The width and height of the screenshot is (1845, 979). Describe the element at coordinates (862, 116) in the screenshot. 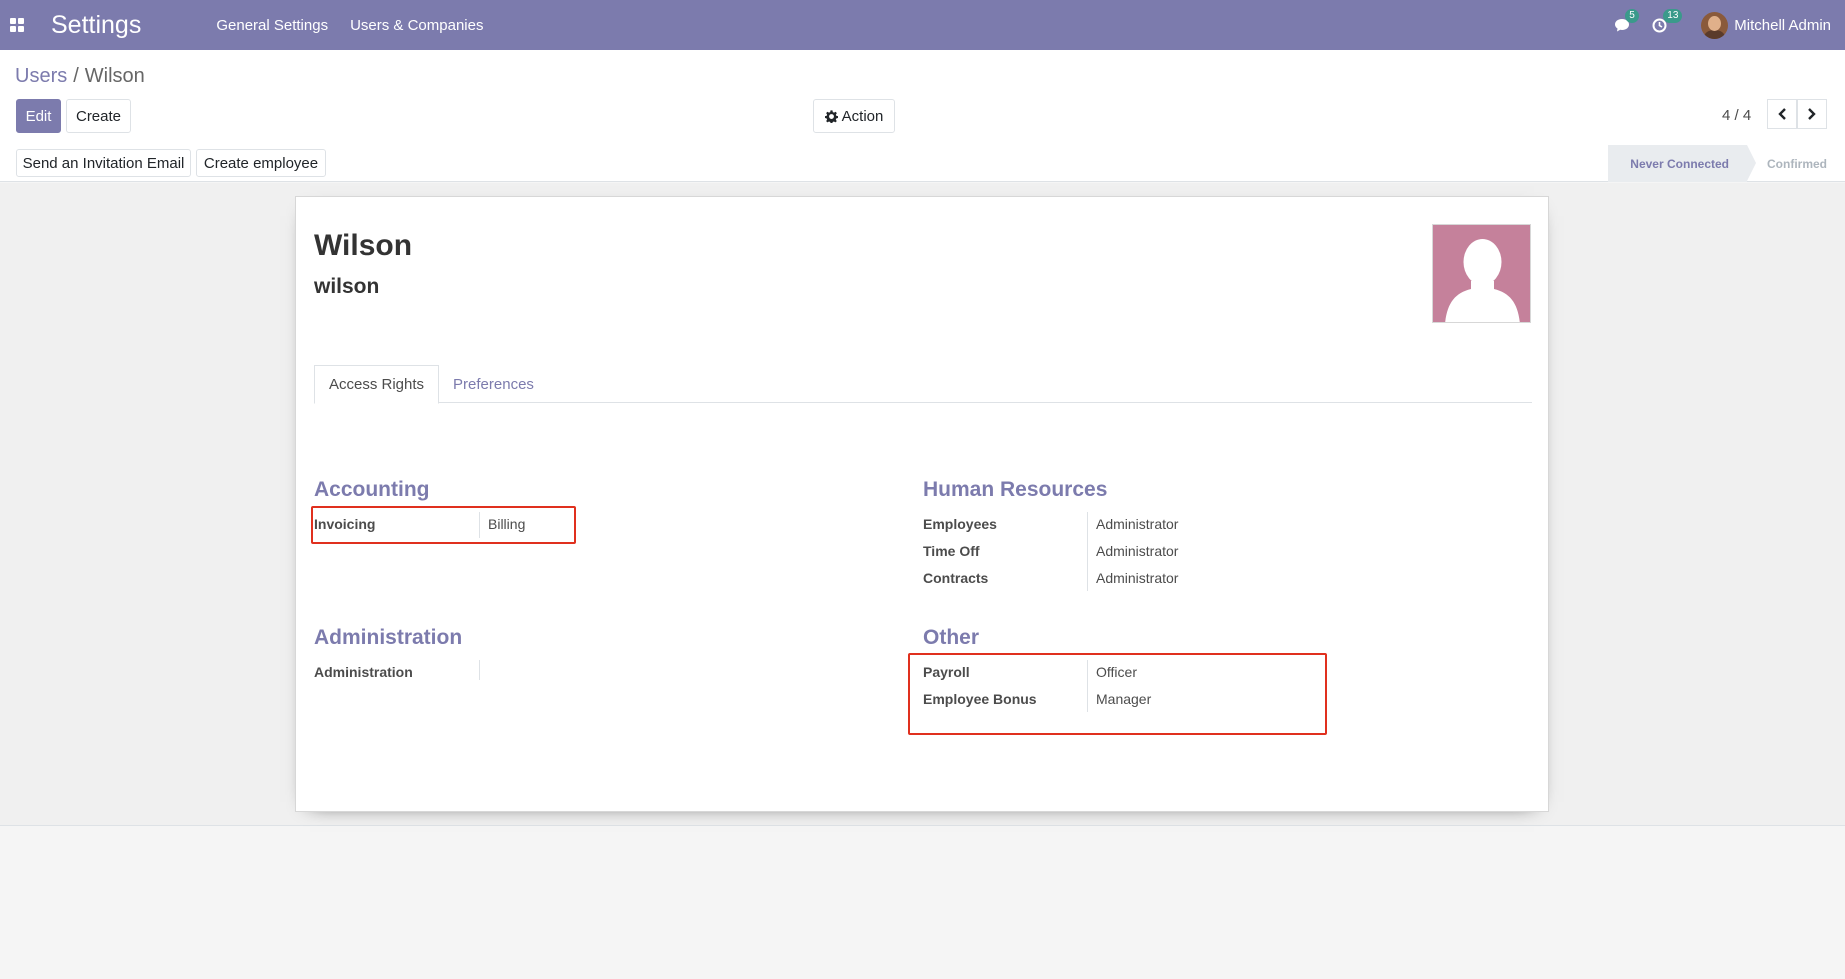

I see `action-button-label: Action` at that location.